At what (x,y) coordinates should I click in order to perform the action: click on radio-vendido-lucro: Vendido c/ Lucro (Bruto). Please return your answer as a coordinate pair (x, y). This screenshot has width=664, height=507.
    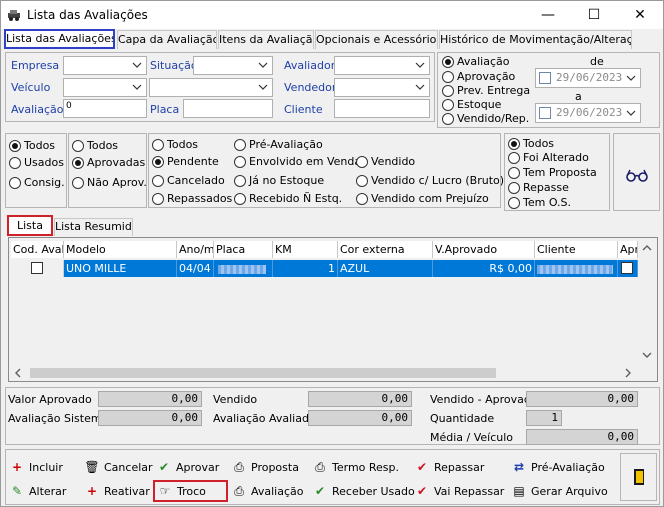
    Looking at the image, I should click on (430, 180).